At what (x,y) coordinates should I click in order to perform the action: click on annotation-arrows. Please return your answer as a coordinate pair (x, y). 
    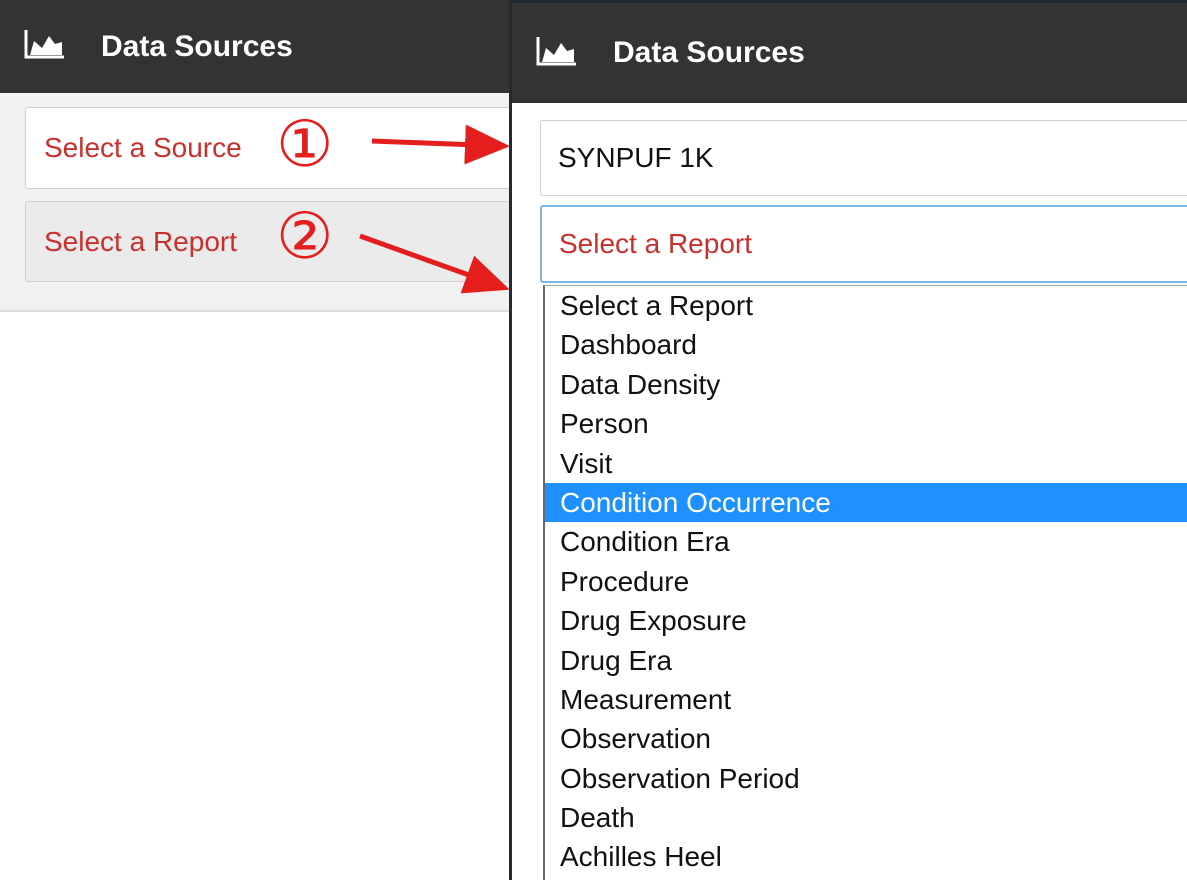
    Looking at the image, I should click on (434, 209).